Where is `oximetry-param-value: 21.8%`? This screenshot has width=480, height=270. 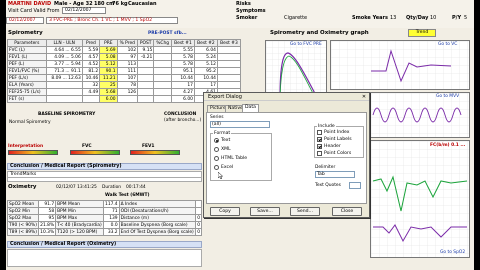
oximetry-param-value: 21.8% is located at coordinates (47, 225).